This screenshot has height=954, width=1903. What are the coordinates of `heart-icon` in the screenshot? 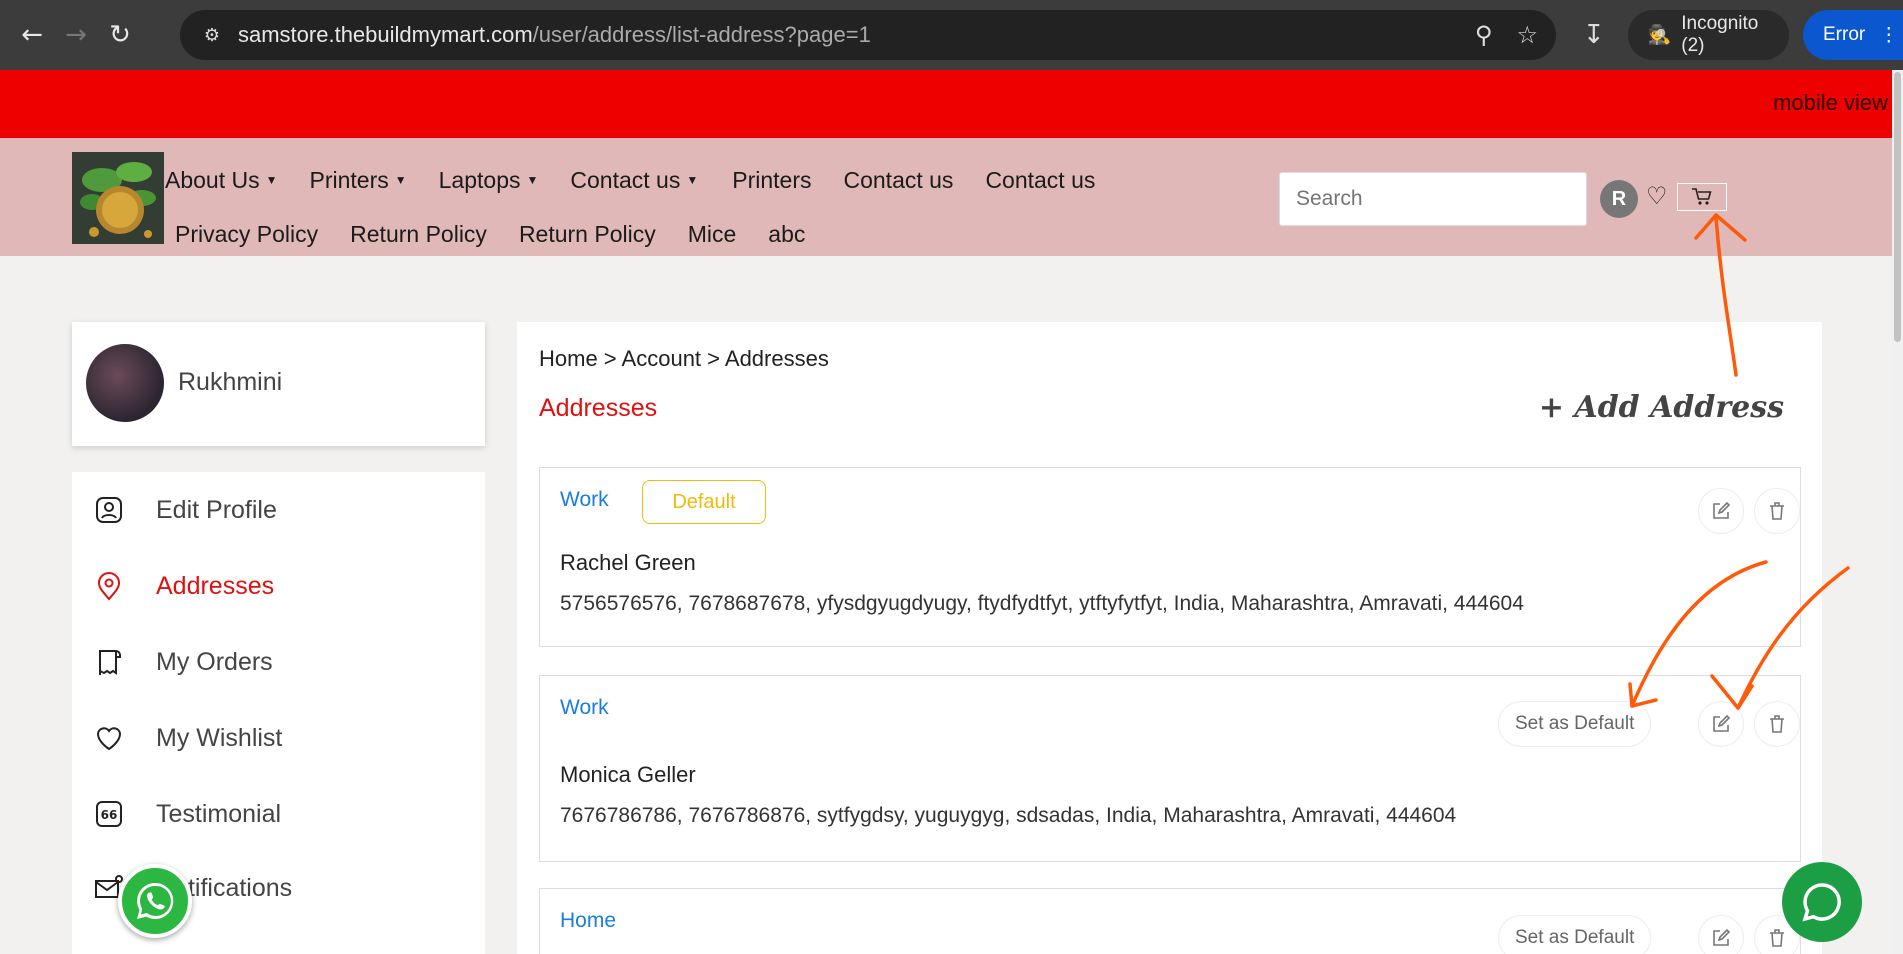 It's located at (109, 738).